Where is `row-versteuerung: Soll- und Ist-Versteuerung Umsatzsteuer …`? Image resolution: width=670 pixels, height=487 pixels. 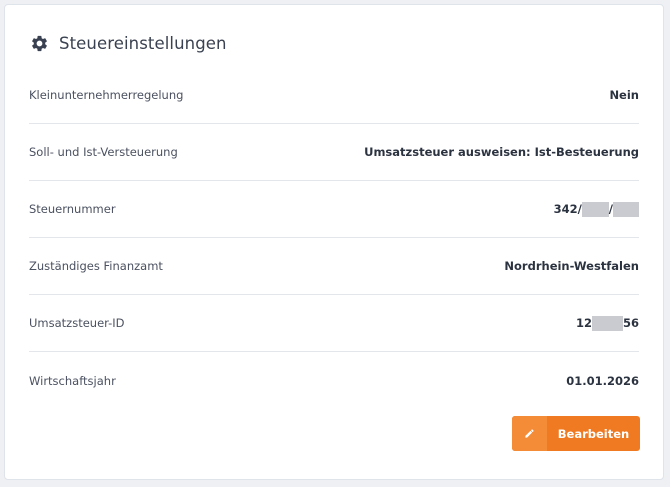
row-versteuerung: Soll- und Ist-Versteuerung Umsatzsteuer … is located at coordinates (334, 152).